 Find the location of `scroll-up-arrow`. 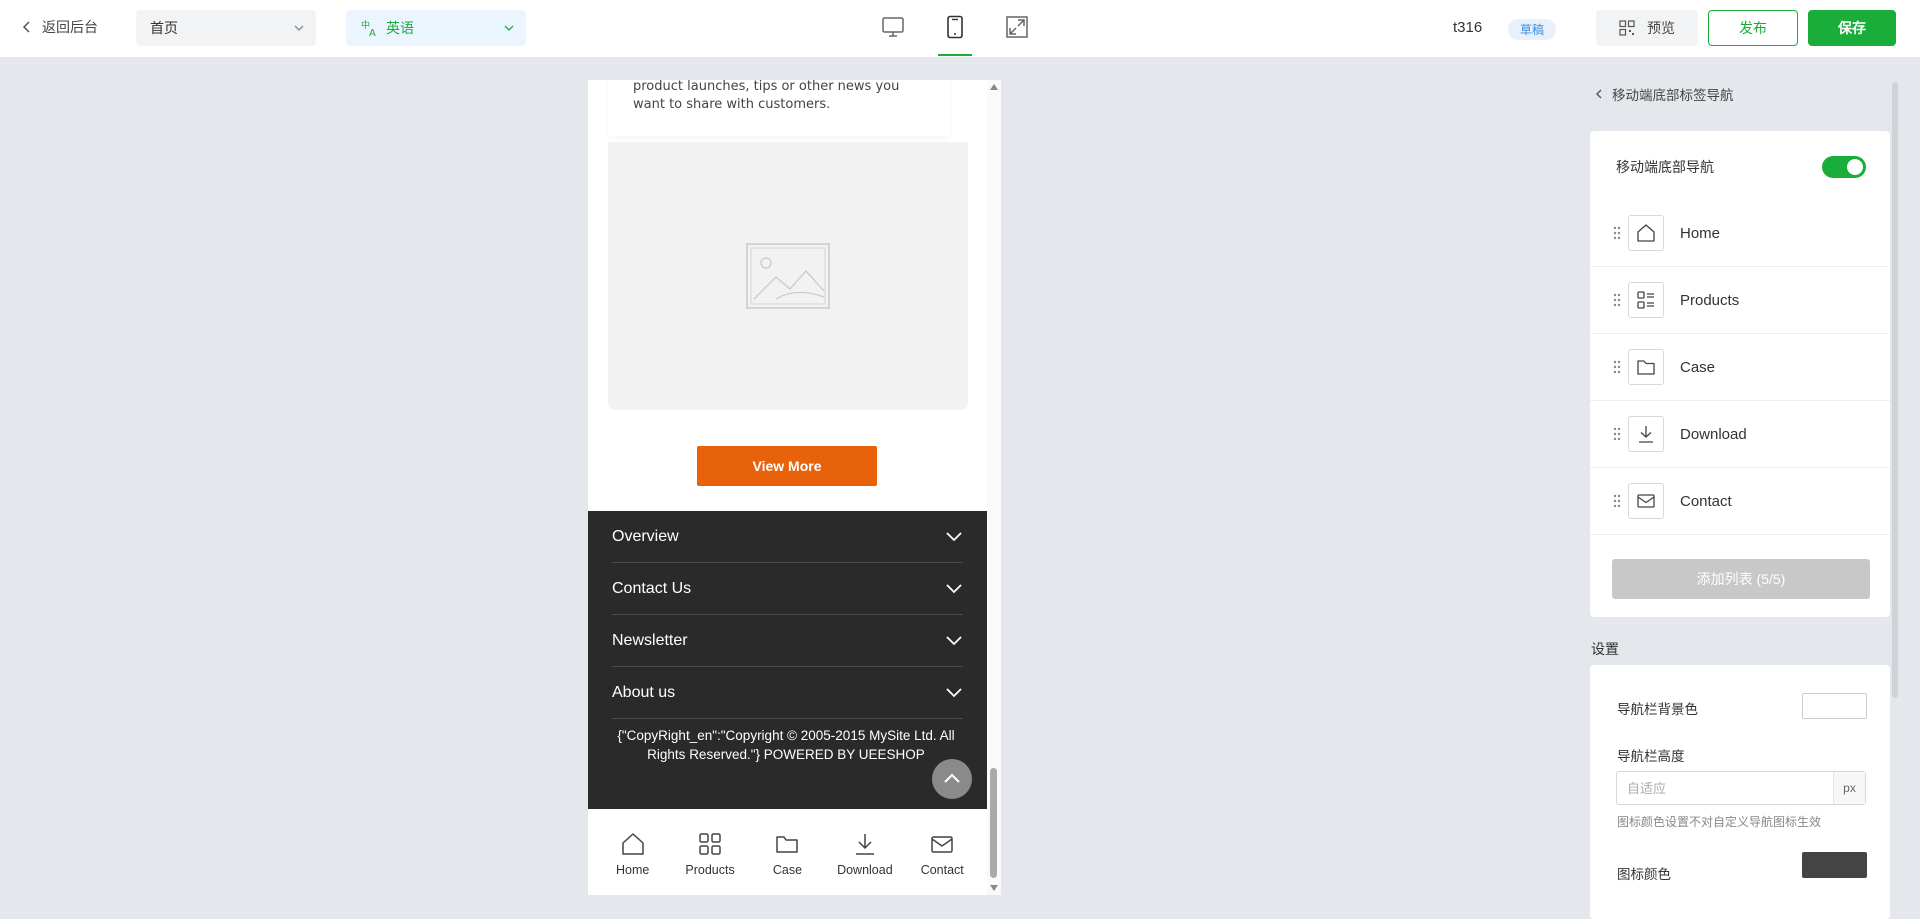

scroll-up-arrow is located at coordinates (994, 87).